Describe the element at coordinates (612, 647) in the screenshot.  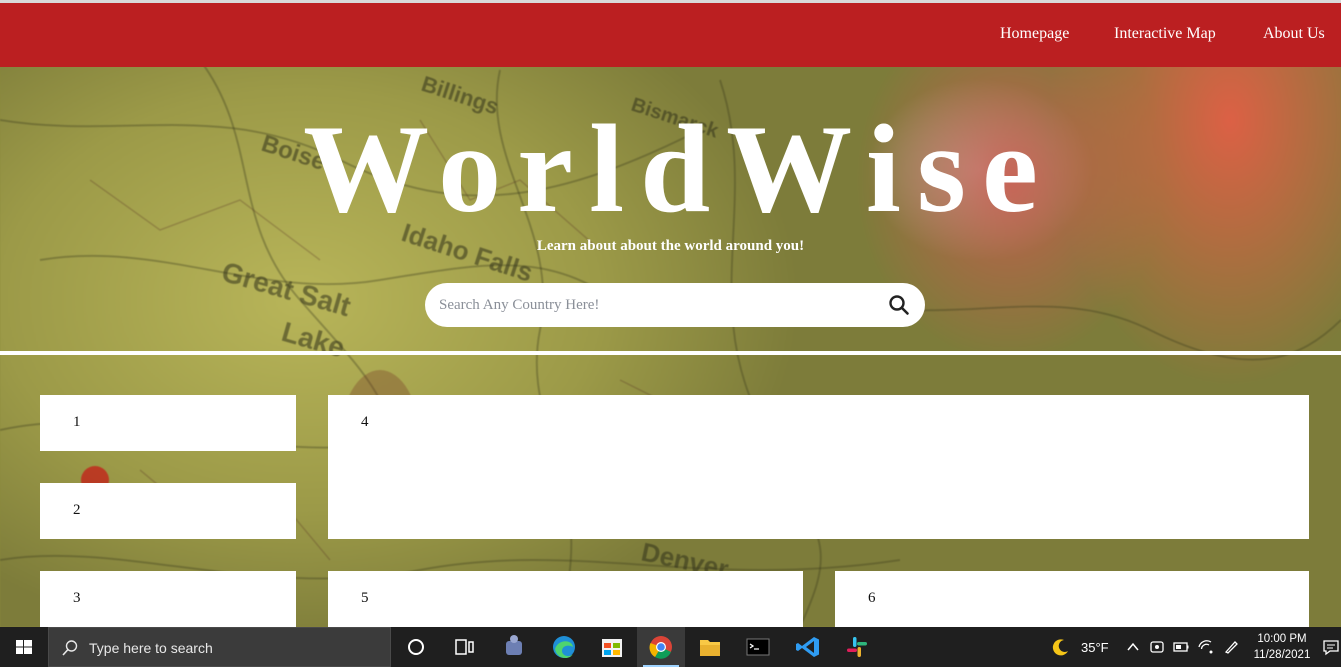
I see `store-icon` at that location.